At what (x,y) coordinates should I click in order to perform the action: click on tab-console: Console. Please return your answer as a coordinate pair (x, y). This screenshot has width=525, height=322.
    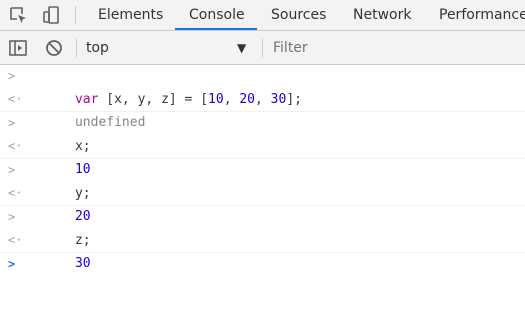
    Looking at the image, I should click on (217, 15).